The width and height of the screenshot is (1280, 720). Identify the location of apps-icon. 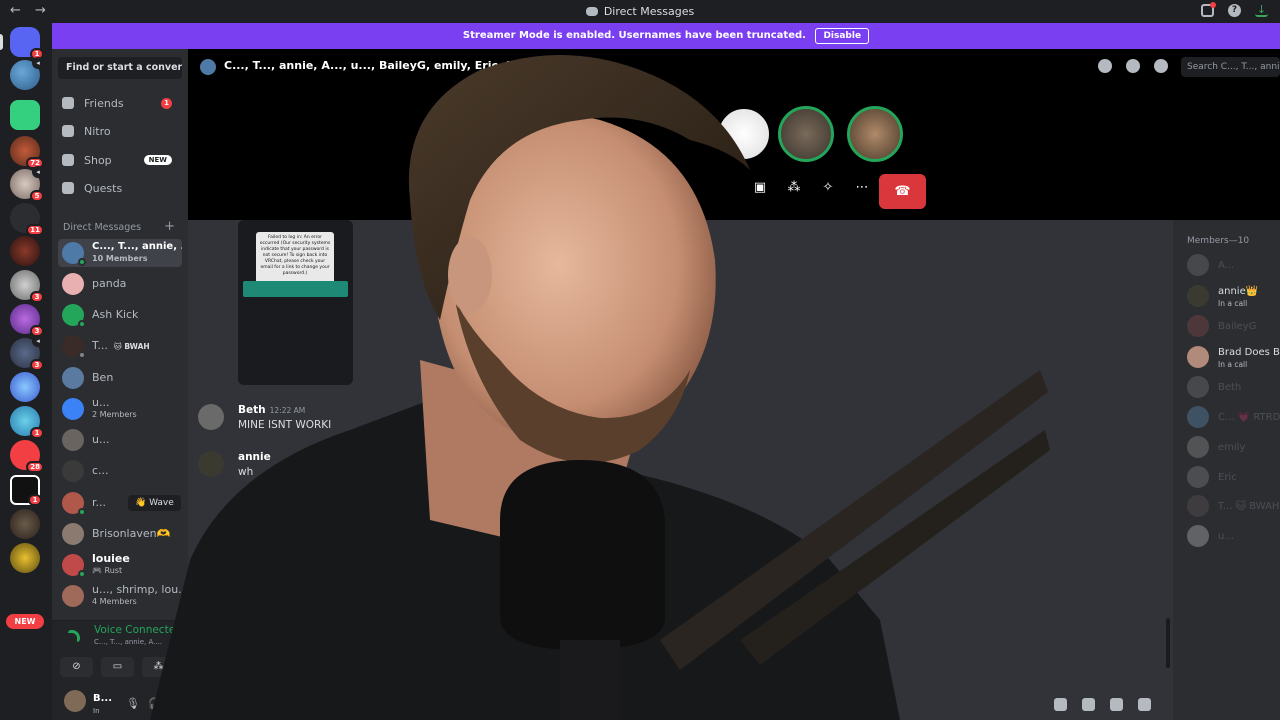
(1144, 704).